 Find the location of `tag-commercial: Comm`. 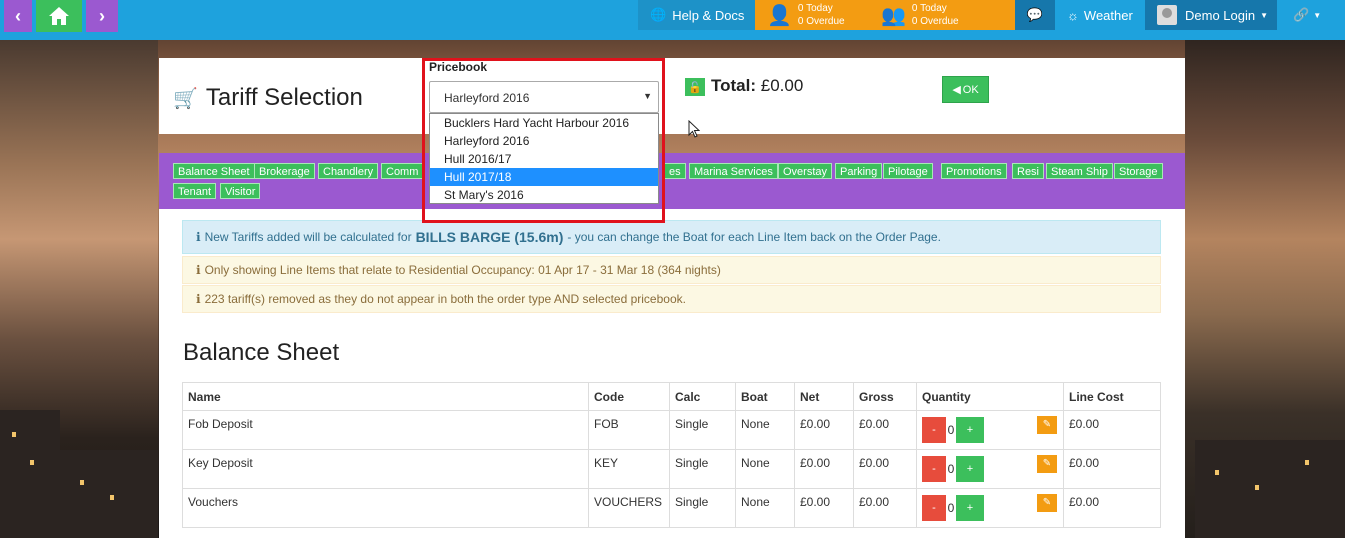

tag-commercial: Comm is located at coordinates (402, 171).